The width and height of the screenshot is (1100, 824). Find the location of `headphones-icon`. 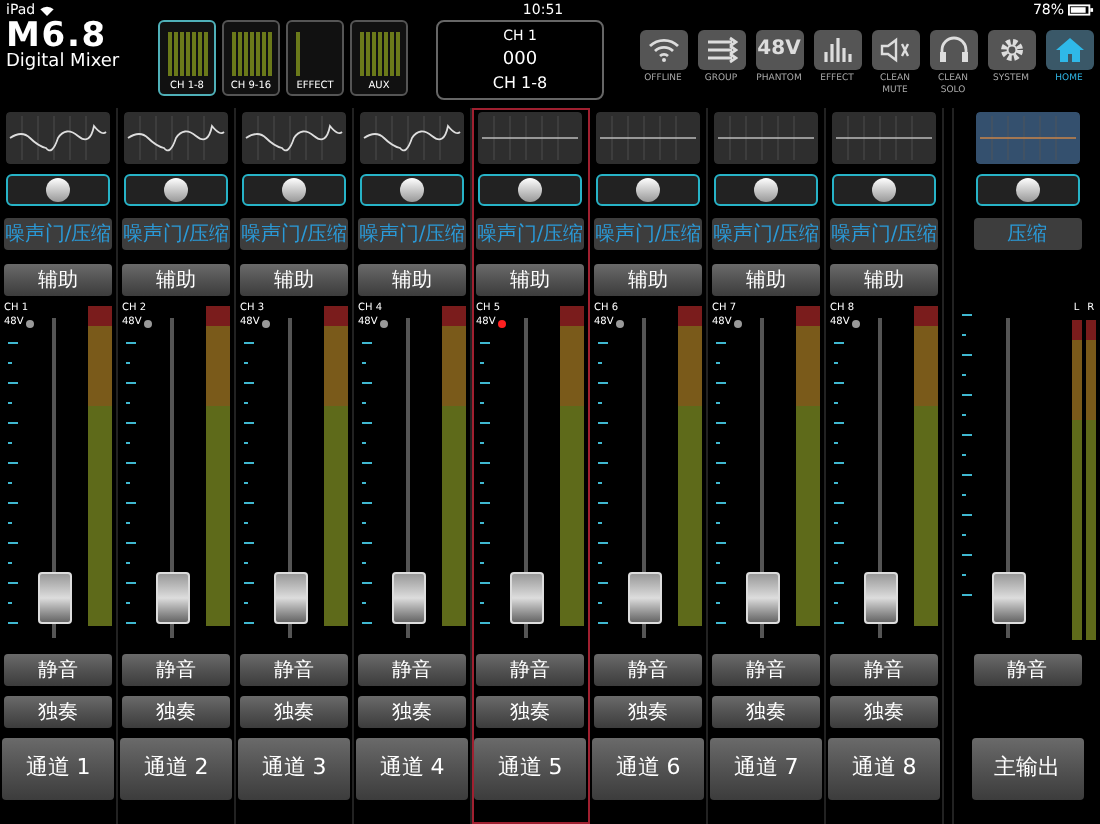

headphones-icon is located at coordinates (953, 50).